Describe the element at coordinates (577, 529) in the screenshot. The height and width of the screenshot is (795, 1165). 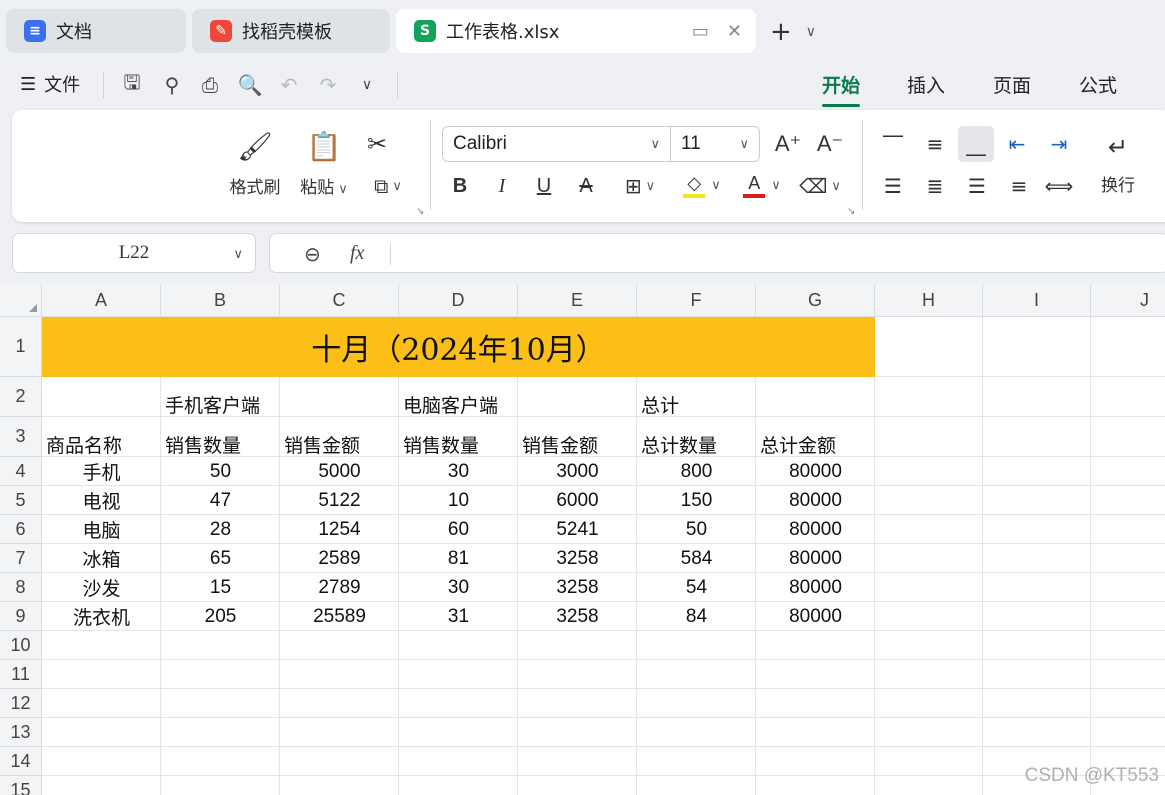
I see `data-cell: 5241` at that location.